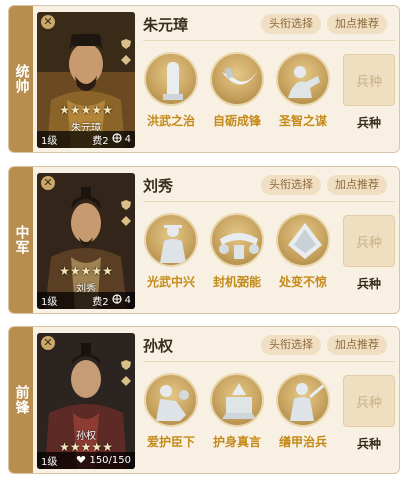 This screenshot has width=403, height=481. Describe the element at coordinates (171, 79) in the screenshot. I see `tablet-icon` at that location.